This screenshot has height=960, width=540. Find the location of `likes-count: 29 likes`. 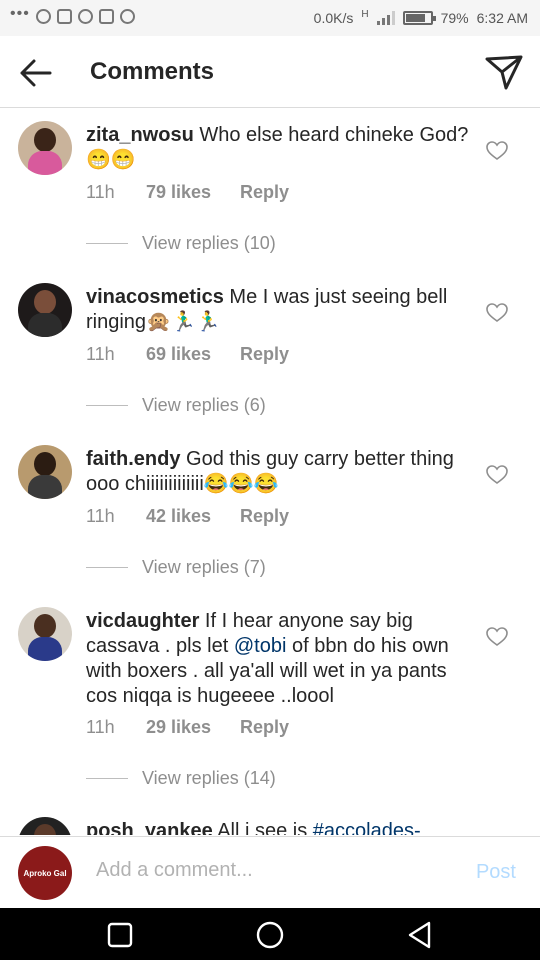

likes-count: 29 likes is located at coordinates (193, 727).